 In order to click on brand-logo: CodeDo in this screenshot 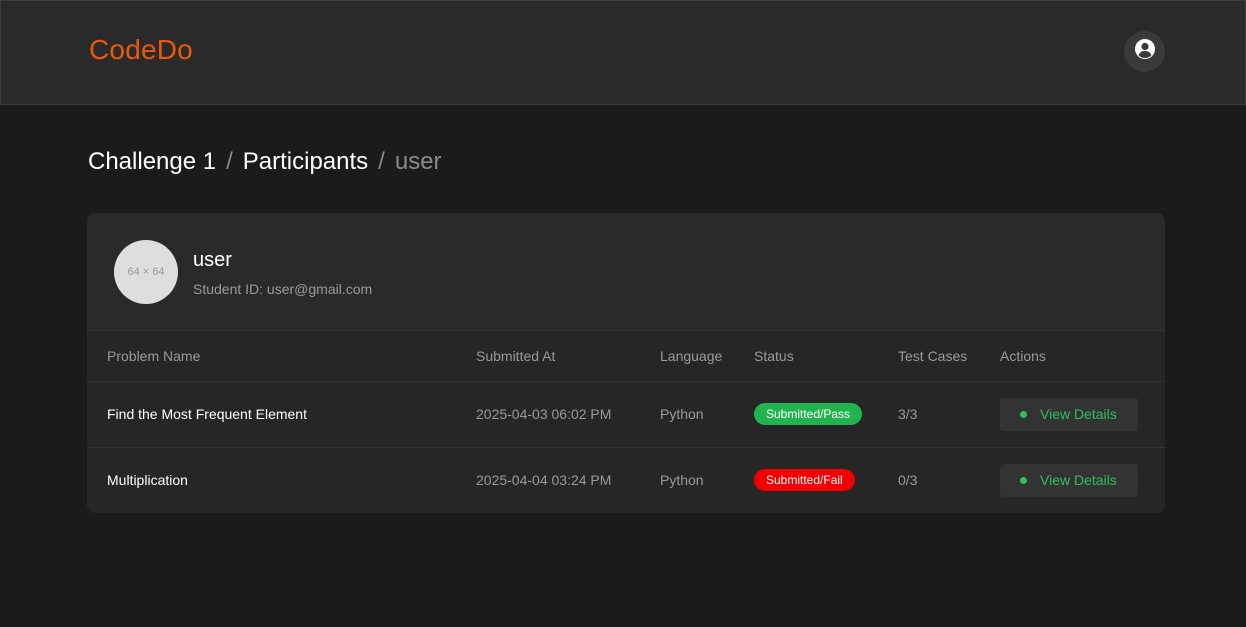, I will do `click(141, 50)`.